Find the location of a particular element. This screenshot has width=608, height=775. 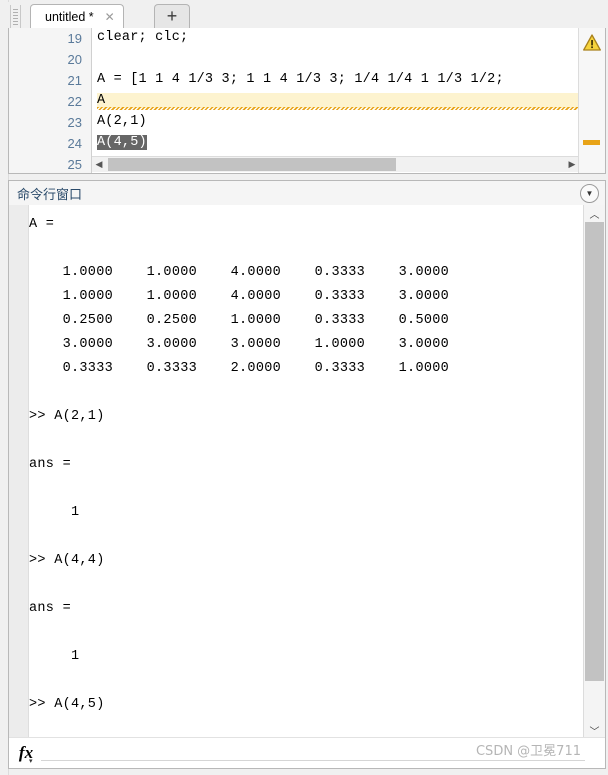

warning-triangle-icon is located at coordinates (592, 42).